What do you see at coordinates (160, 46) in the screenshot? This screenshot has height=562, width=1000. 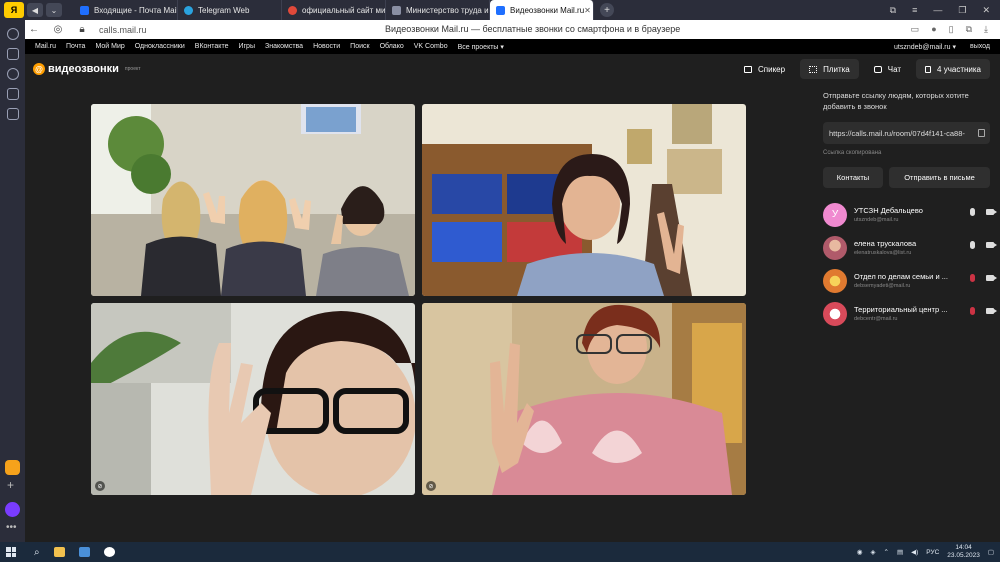 I see `portal-link: Одноклассники` at bounding box center [160, 46].